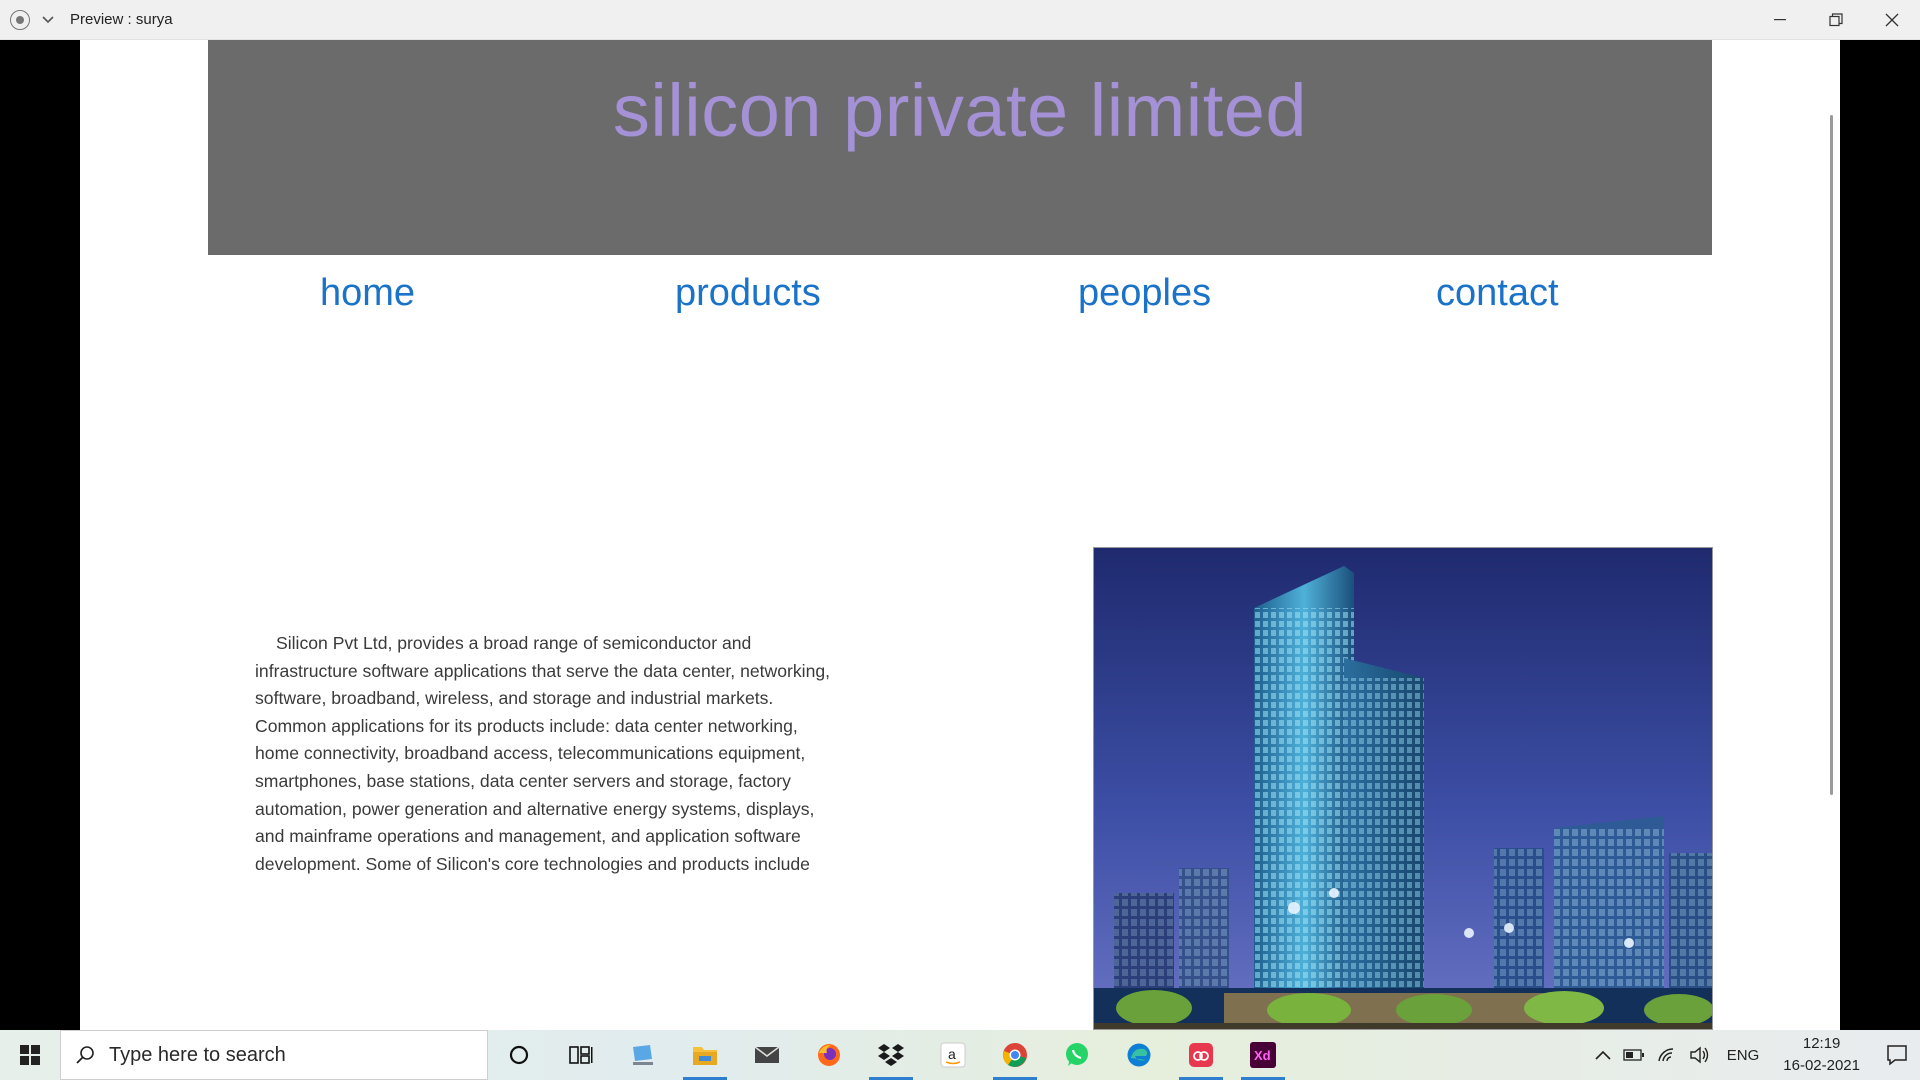  I want to click on site-title: silicon private limited, so click(960, 110).